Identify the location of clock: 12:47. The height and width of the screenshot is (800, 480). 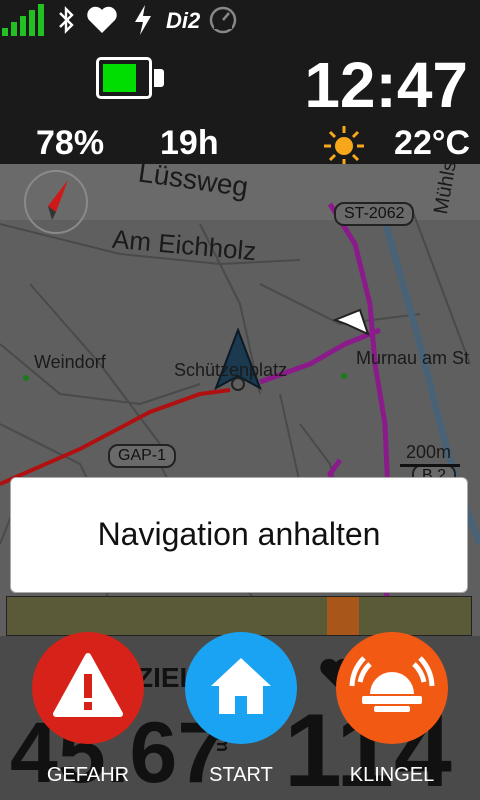
(386, 85).